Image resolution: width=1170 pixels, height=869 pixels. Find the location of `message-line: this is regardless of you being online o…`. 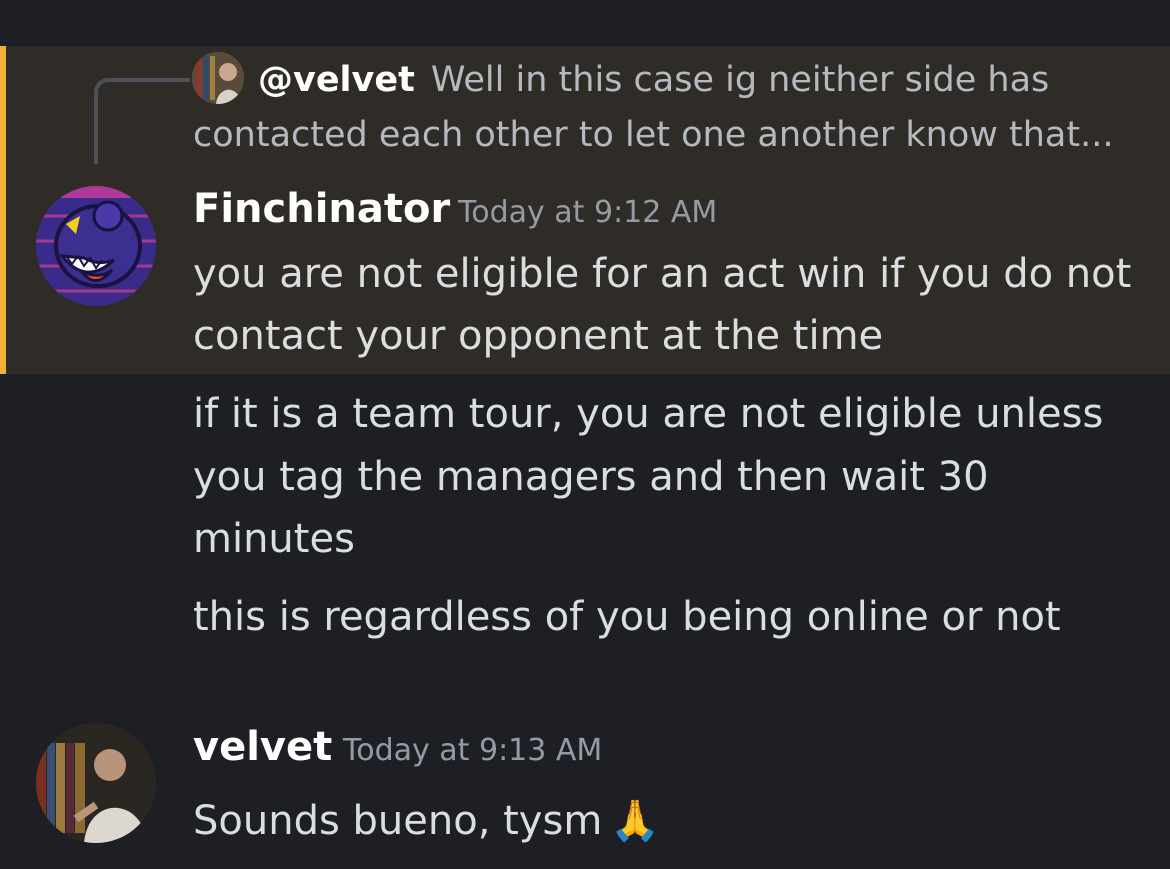

message-line: this is regardless of you being online o… is located at coordinates (627, 617).